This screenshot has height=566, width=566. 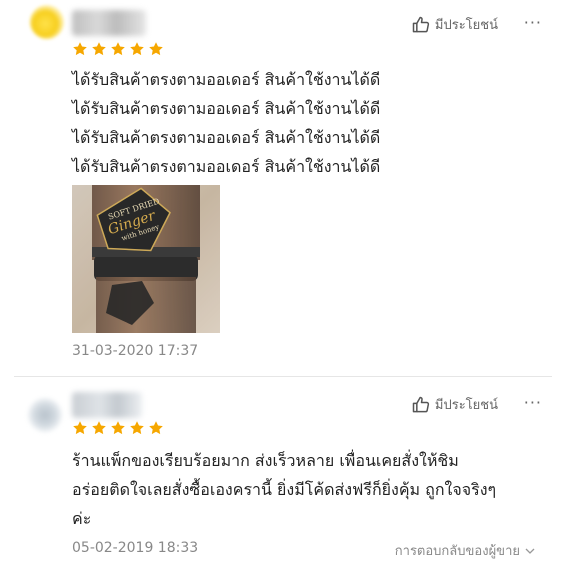 I want to click on review-text-line: ค่ะ, so click(x=82, y=518).